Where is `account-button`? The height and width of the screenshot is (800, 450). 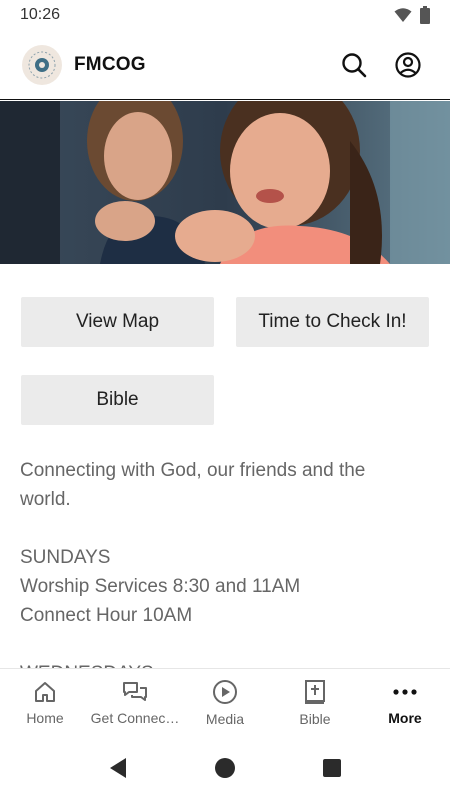
account-button is located at coordinates (408, 65).